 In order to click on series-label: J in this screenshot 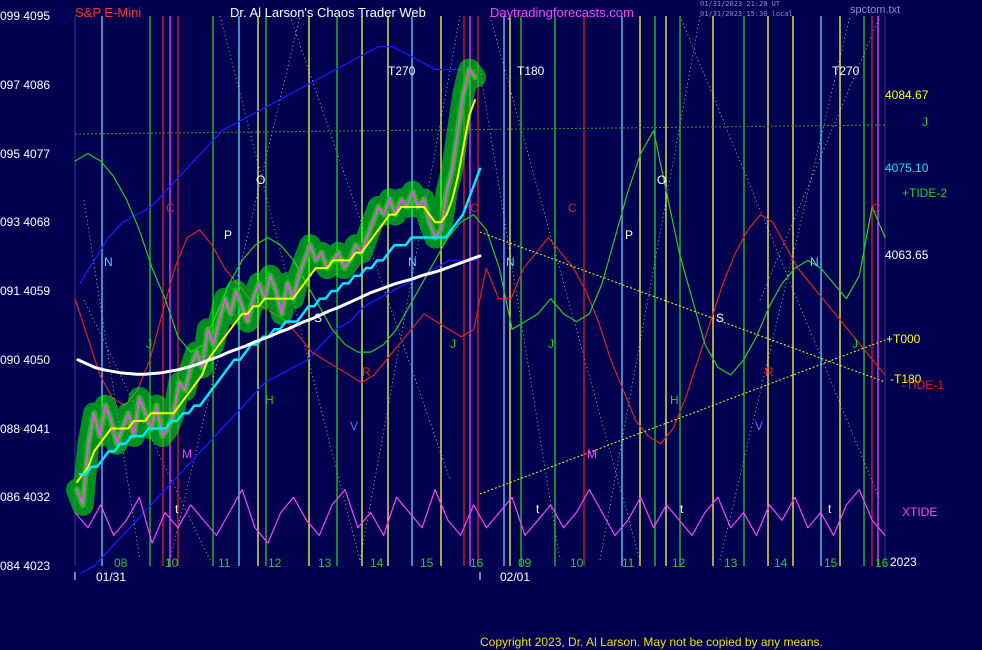, I will do `click(925, 122)`.